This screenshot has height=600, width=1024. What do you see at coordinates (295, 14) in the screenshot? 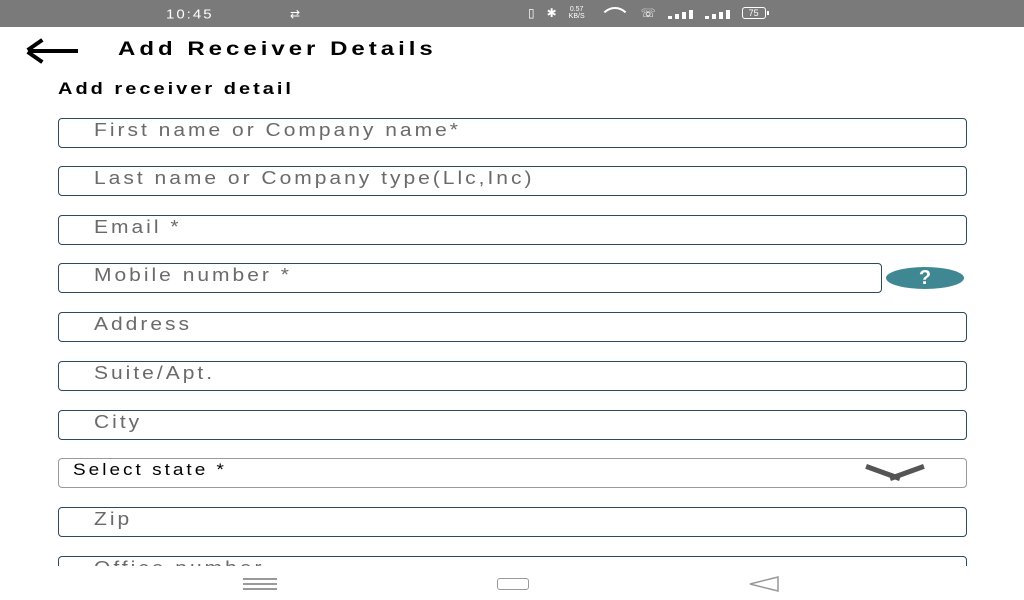
I see `sync-icon: ⇄` at bounding box center [295, 14].